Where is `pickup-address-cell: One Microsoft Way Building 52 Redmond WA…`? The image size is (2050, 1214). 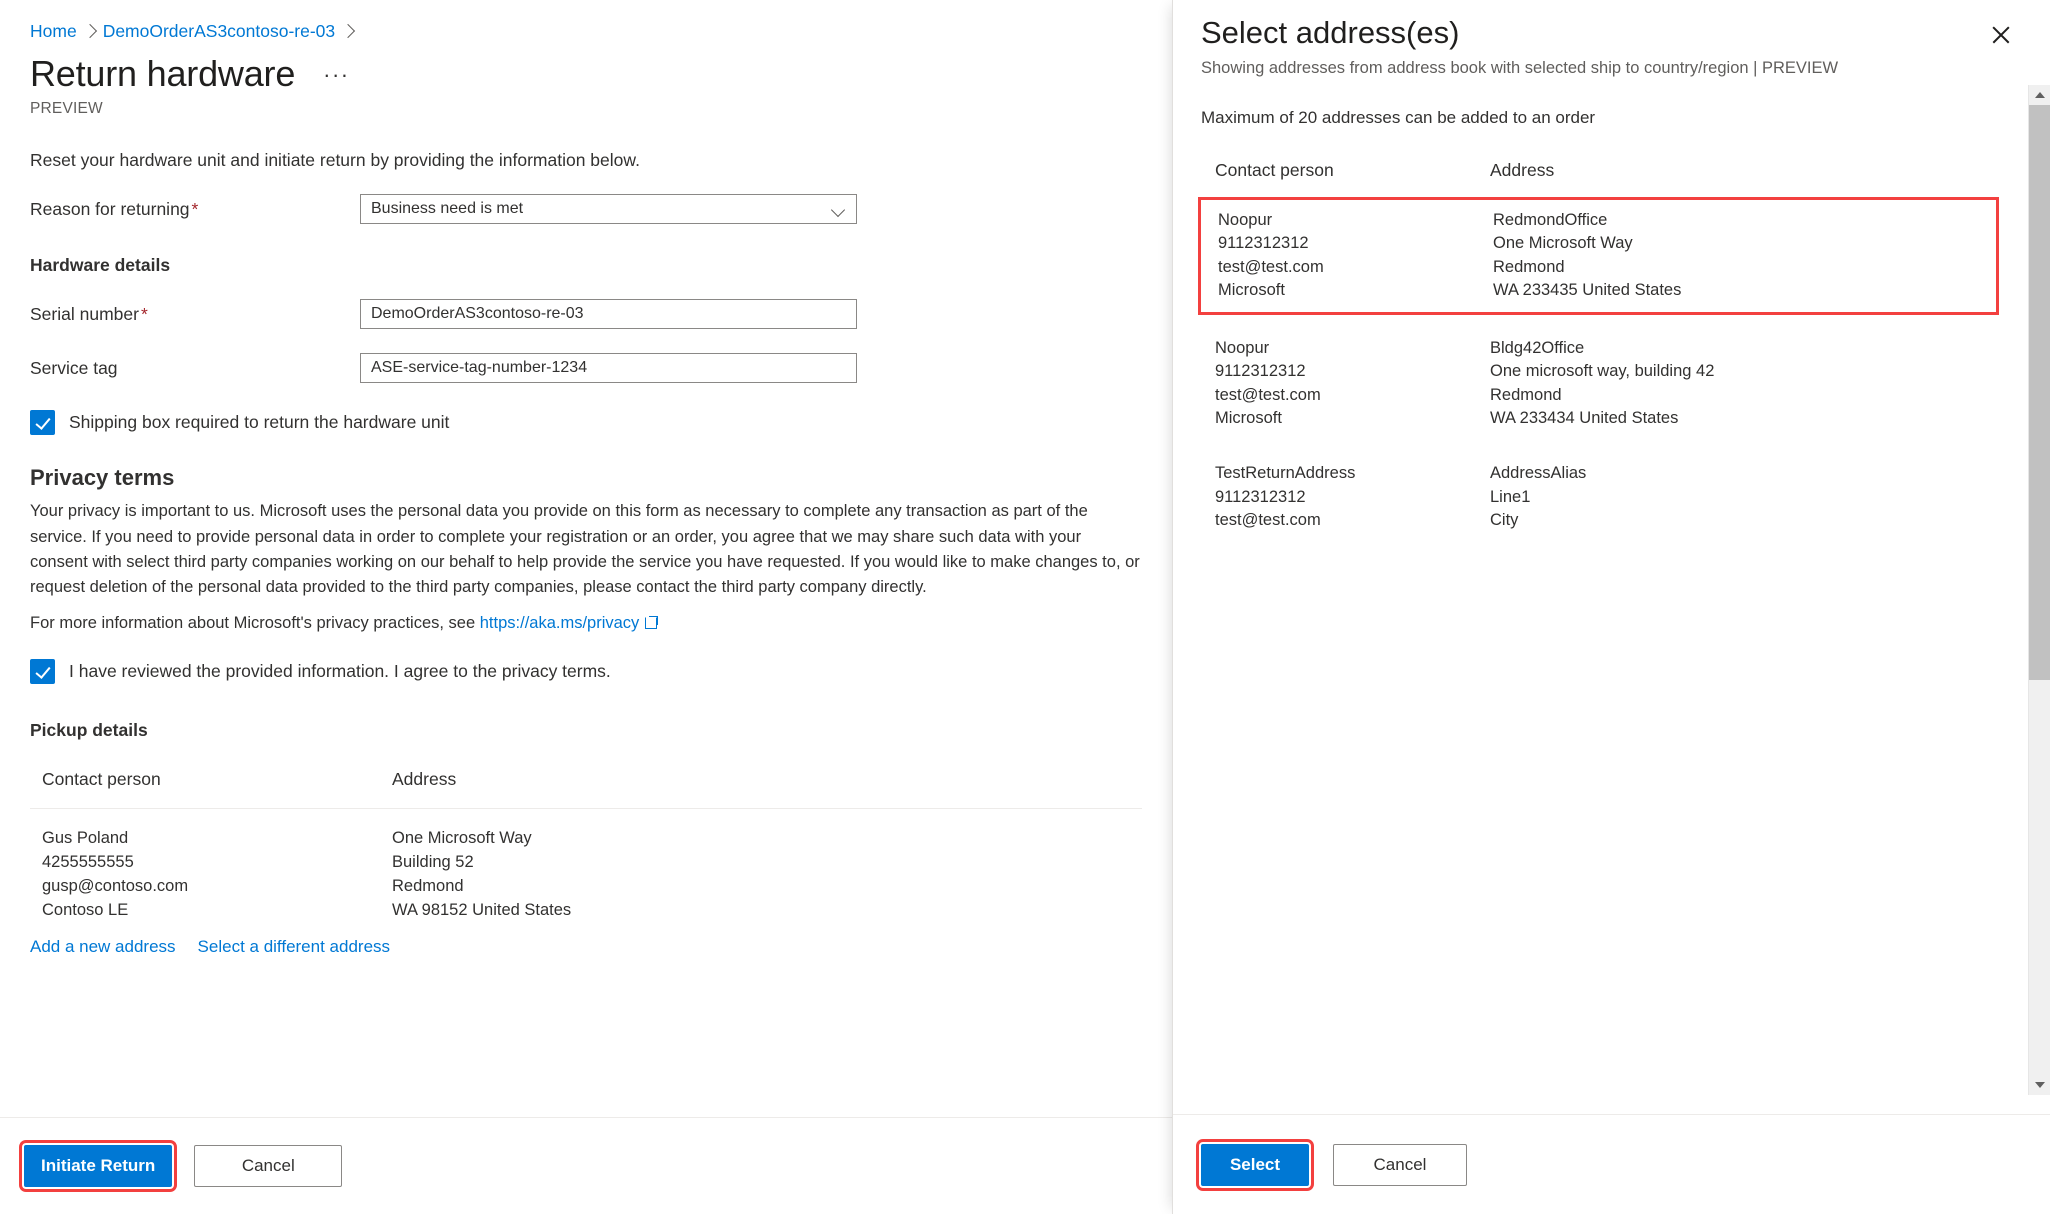
pickup-address-cell: One Microsoft Way Building 52 Redmond WA… is located at coordinates (767, 875).